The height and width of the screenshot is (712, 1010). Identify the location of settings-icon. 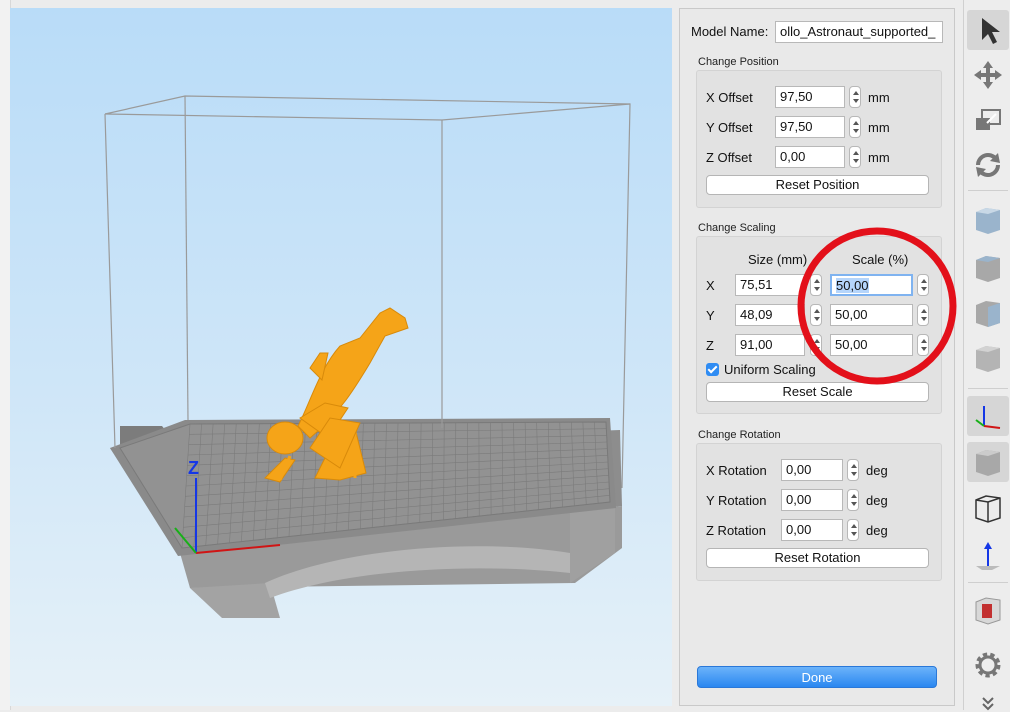
(988, 665).